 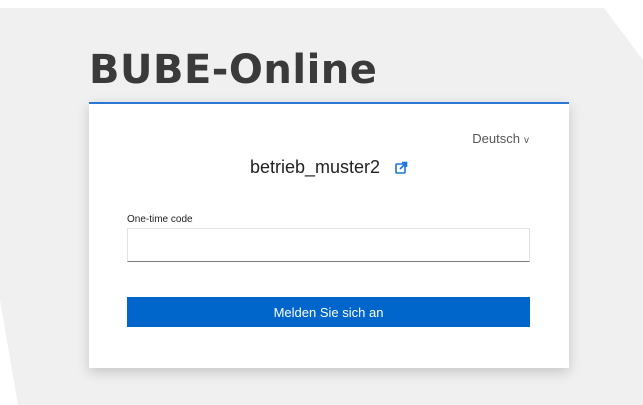 I want to click on submit-button: Melden Sie sich an, so click(x=328, y=312).